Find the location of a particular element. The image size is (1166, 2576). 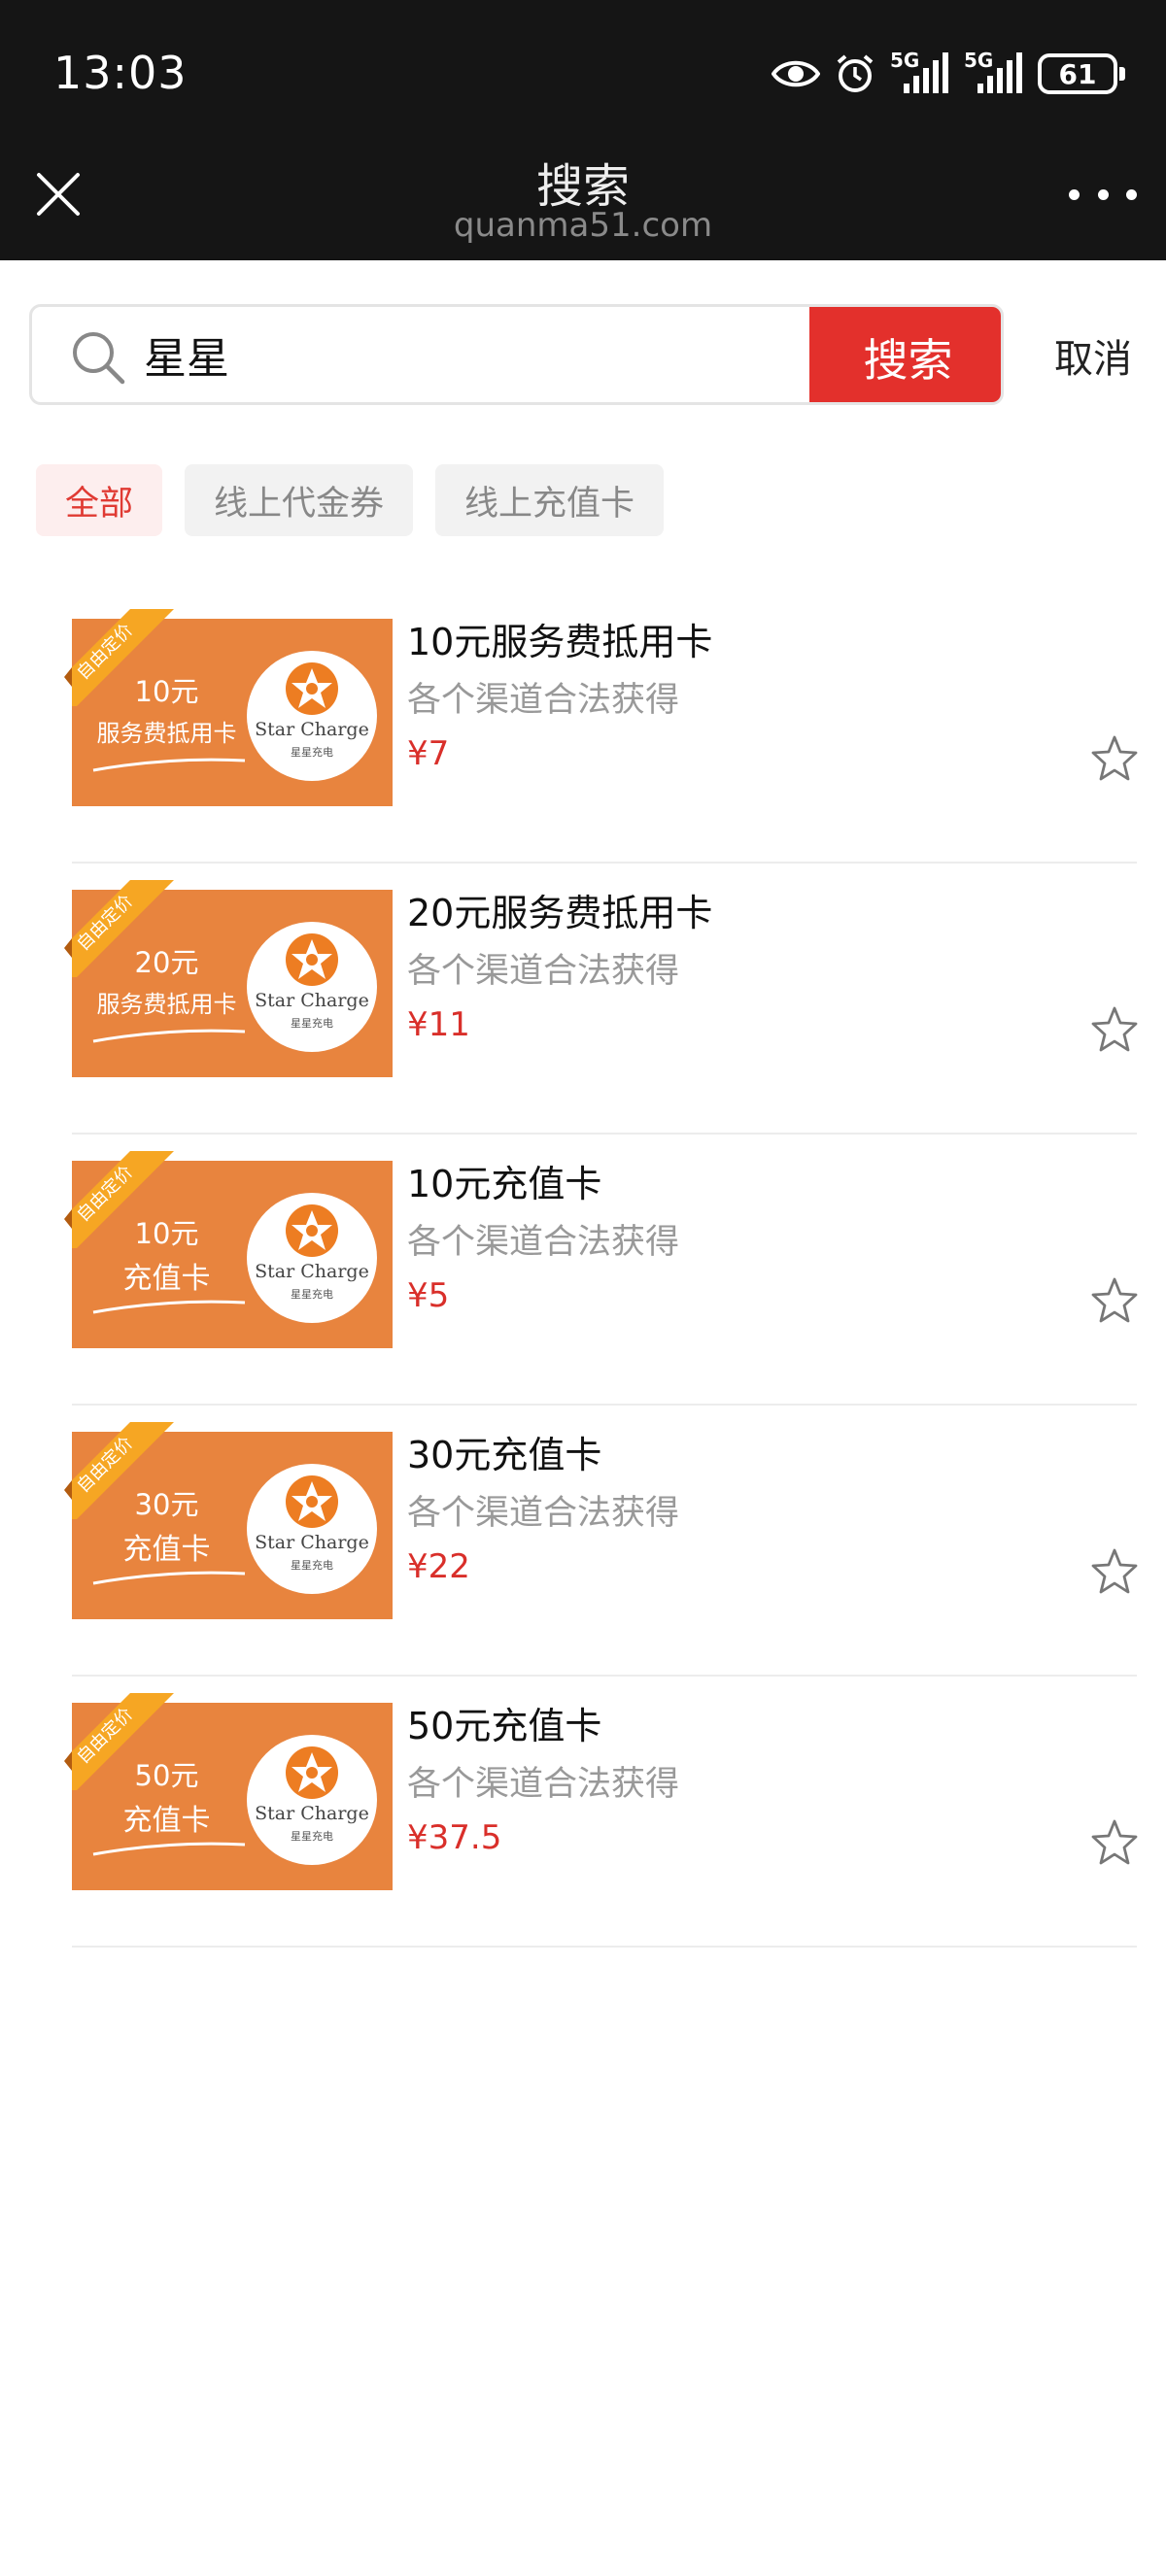

eye-icon is located at coordinates (796, 73).